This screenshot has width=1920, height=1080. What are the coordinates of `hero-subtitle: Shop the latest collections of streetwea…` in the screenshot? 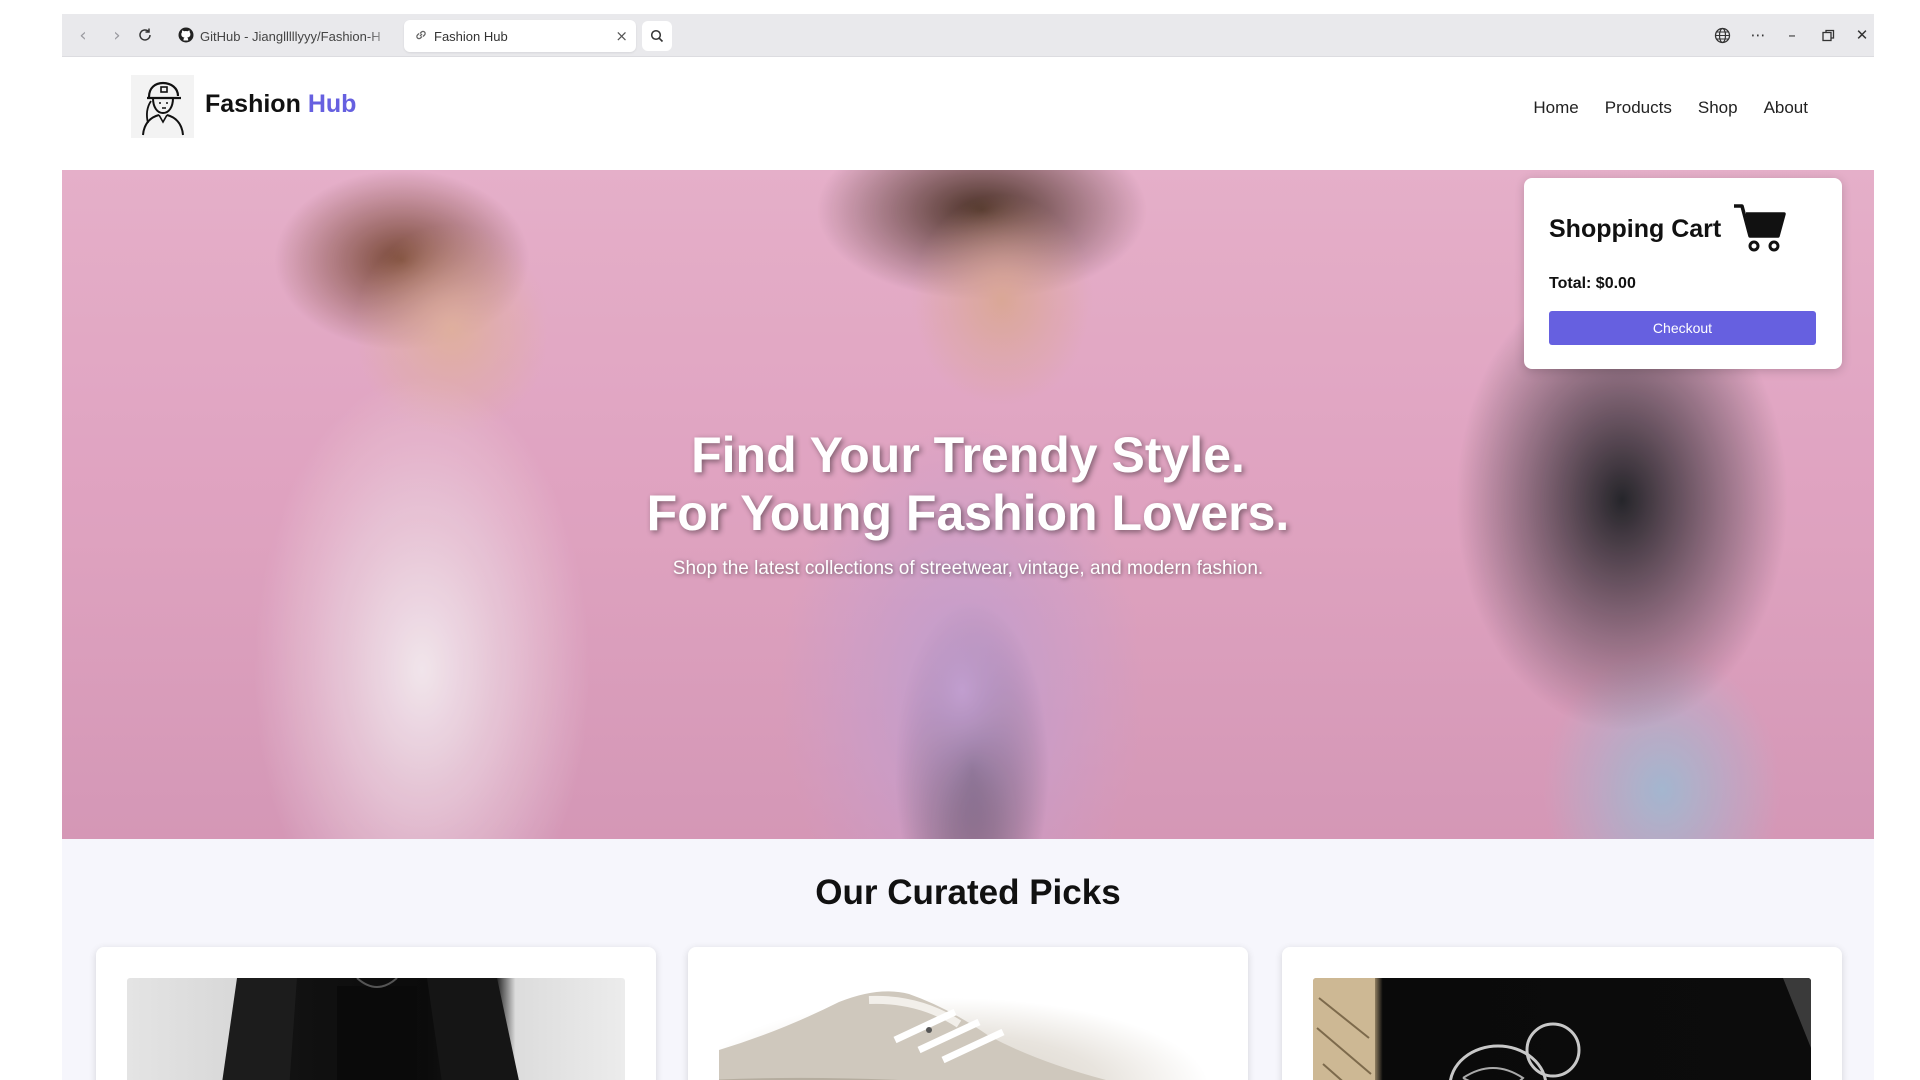 It's located at (968, 568).